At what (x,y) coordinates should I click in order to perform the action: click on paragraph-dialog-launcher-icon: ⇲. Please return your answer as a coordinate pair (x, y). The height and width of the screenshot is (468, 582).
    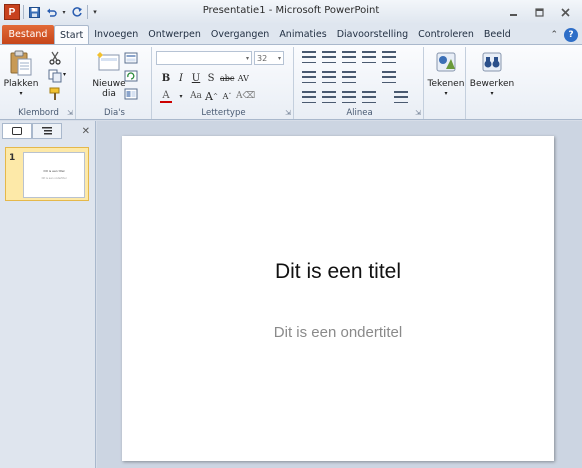
    Looking at the image, I should click on (418, 113).